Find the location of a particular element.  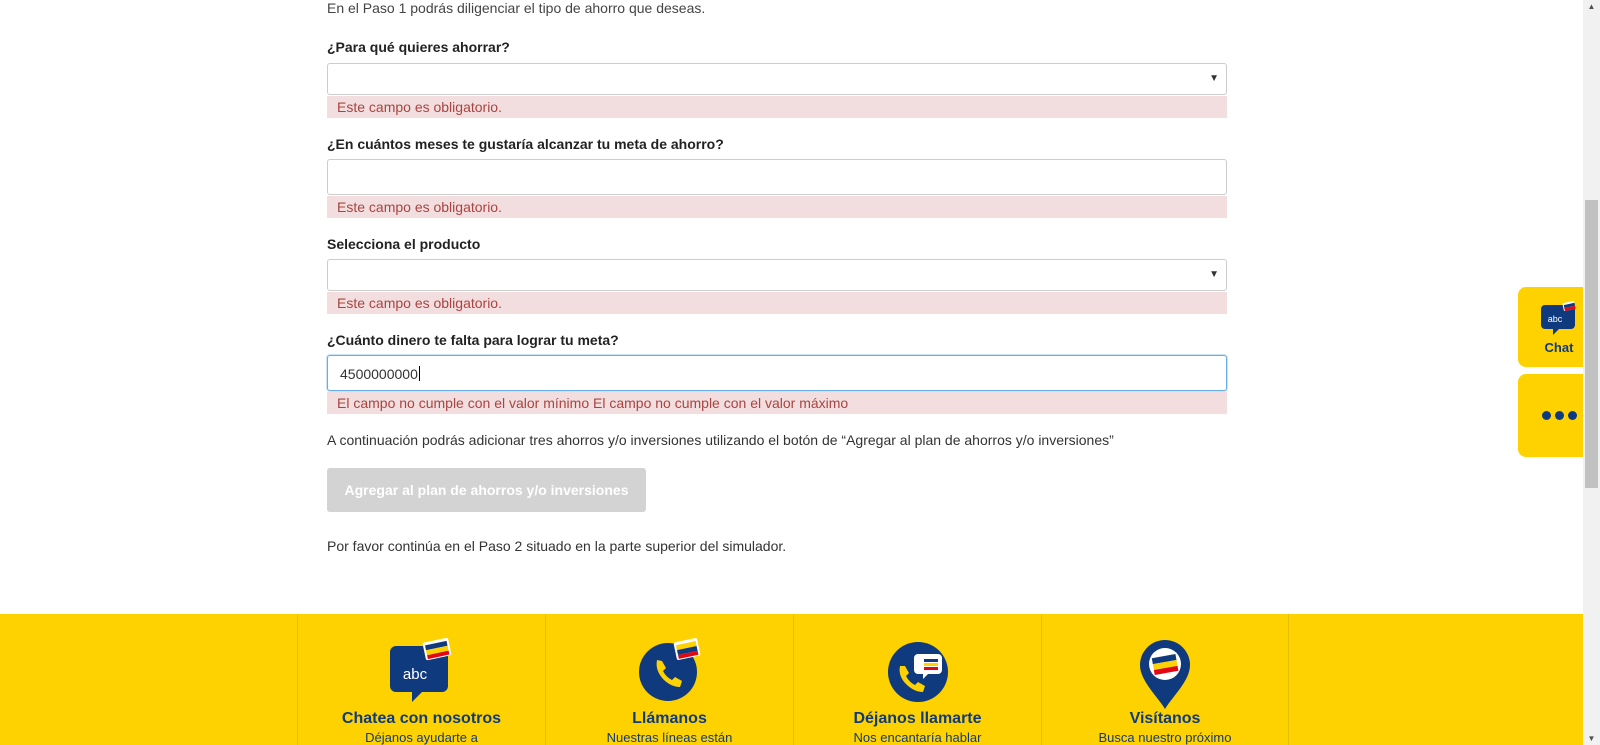

page-scrollbar: ▲ ▼ is located at coordinates (1591, 372).